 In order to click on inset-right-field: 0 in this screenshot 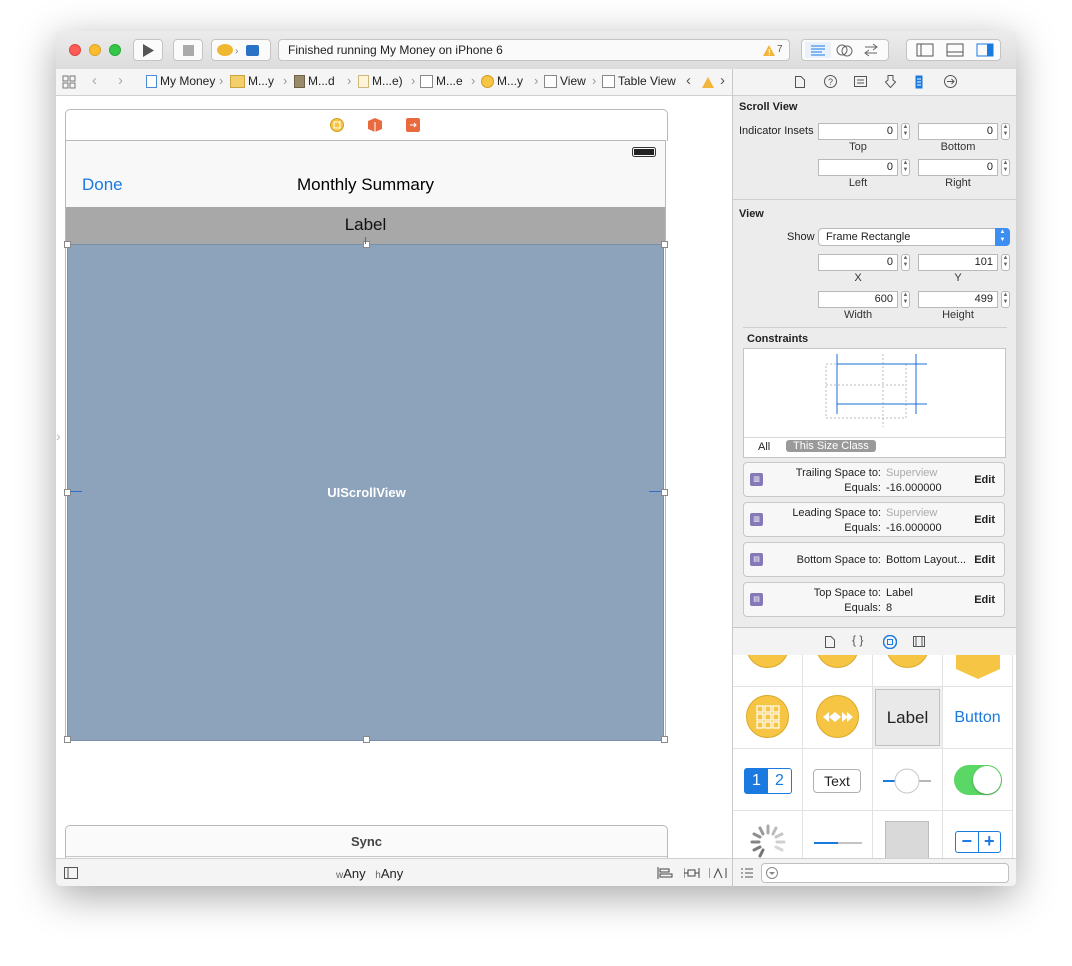, I will do `click(958, 167)`.